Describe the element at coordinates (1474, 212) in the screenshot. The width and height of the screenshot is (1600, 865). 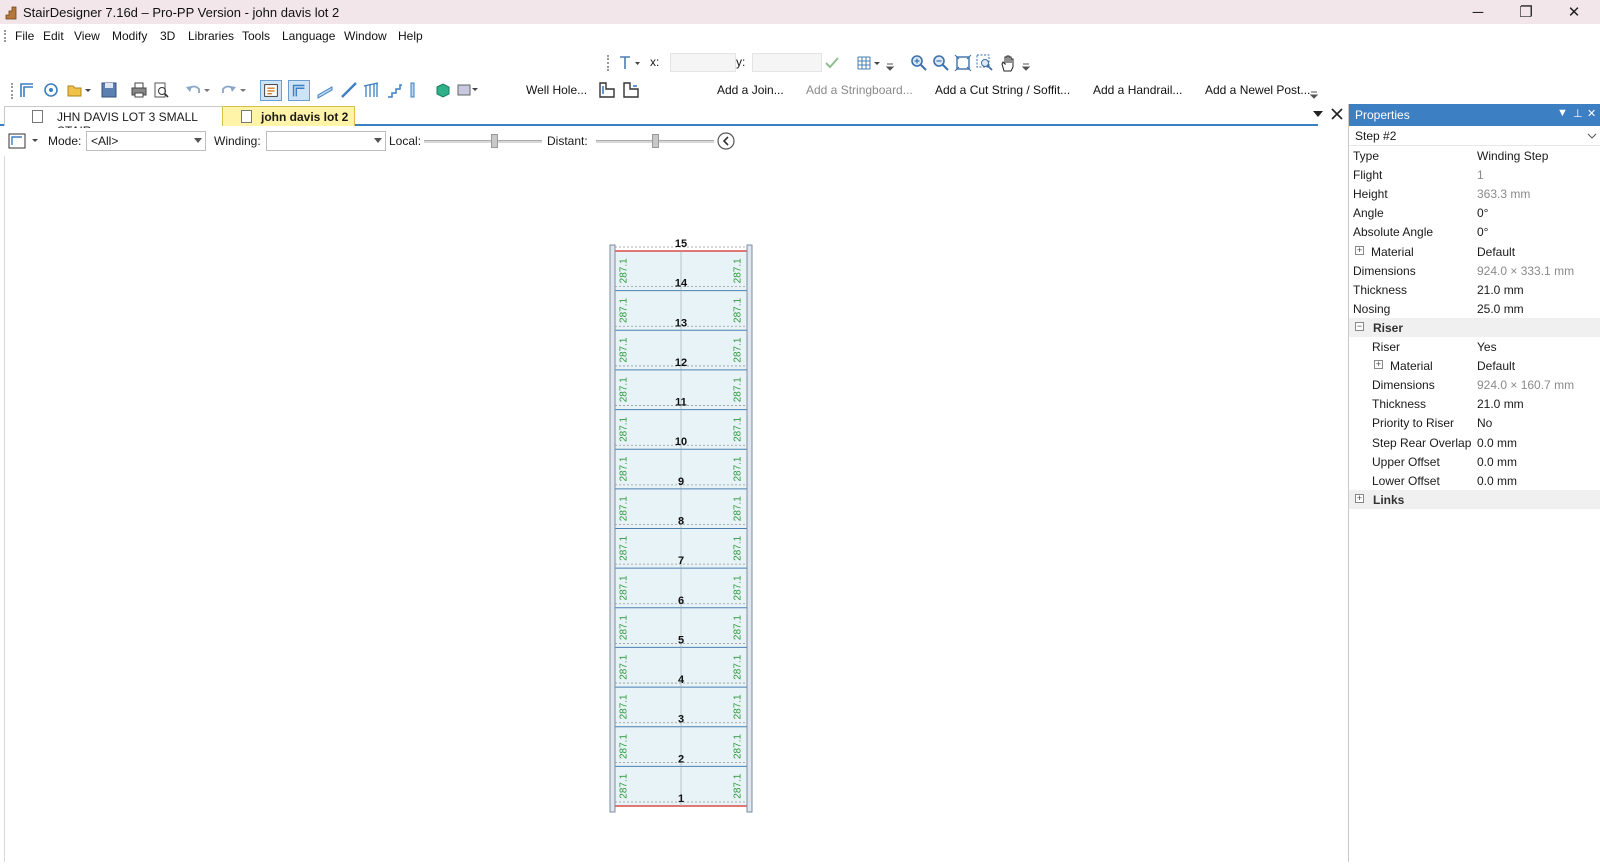
I see `property-row: Angle 0°` at that location.